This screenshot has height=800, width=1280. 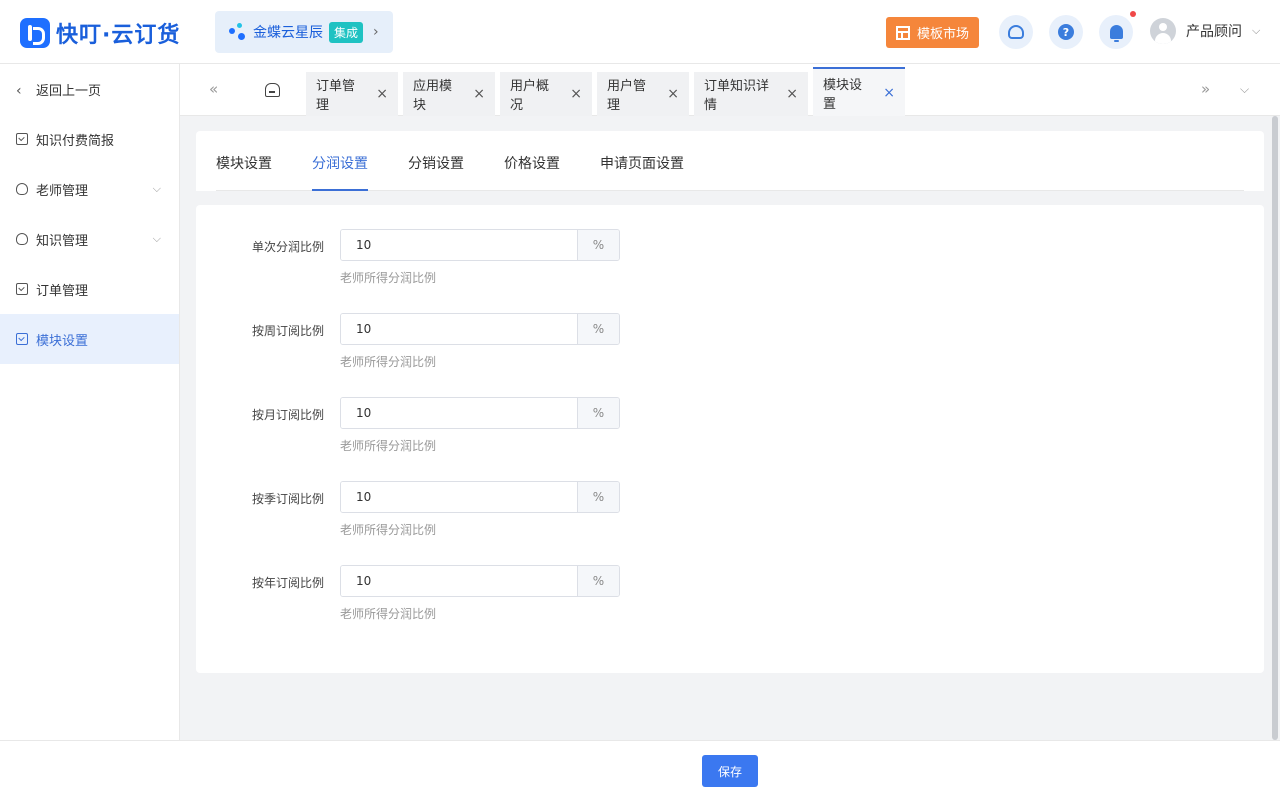 I want to click on sidebar-item-module-settings: 模块设置, so click(x=89, y=339).